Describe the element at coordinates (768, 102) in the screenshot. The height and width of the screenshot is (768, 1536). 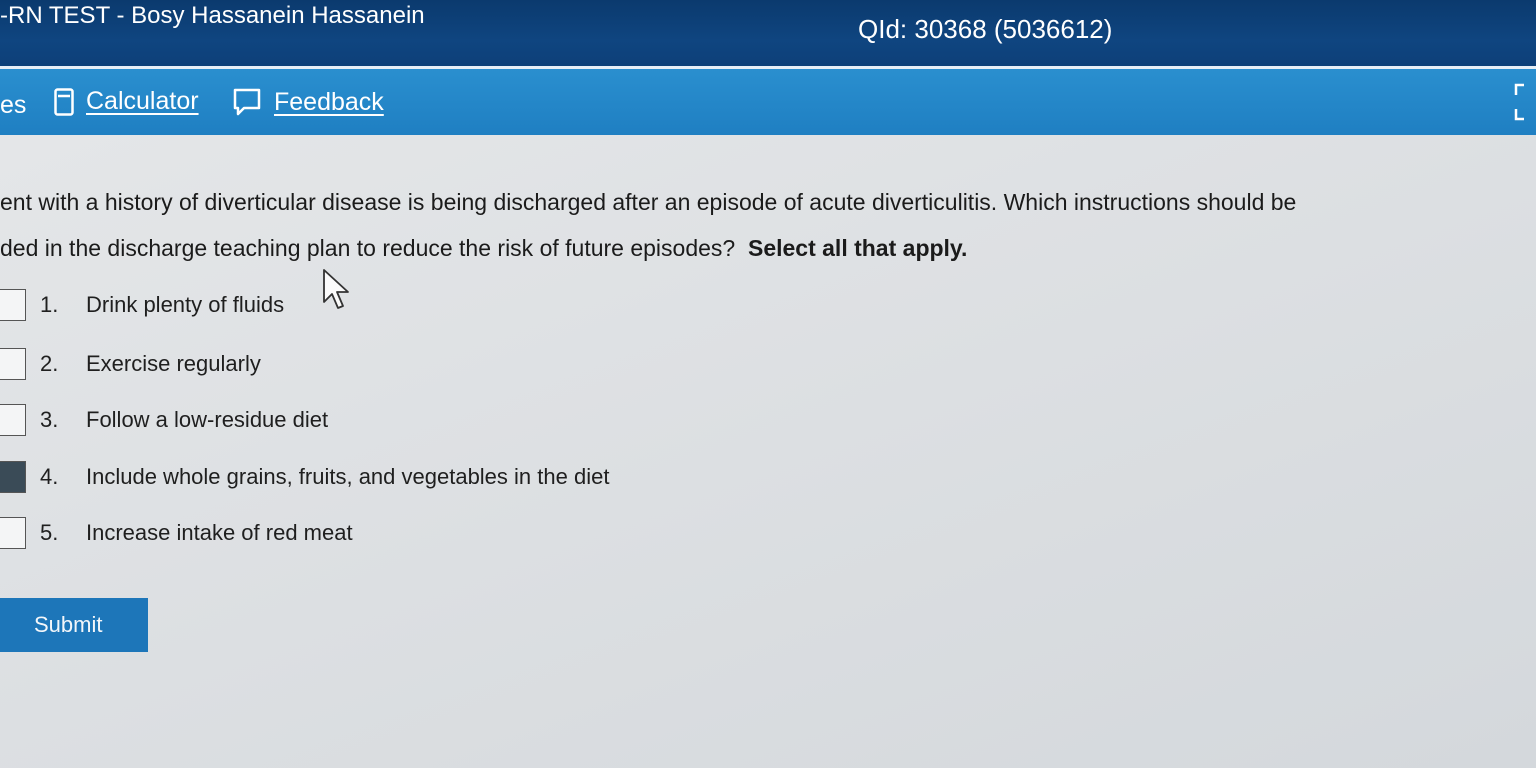
I see `toolbar: es Calculator Feedback` at that location.